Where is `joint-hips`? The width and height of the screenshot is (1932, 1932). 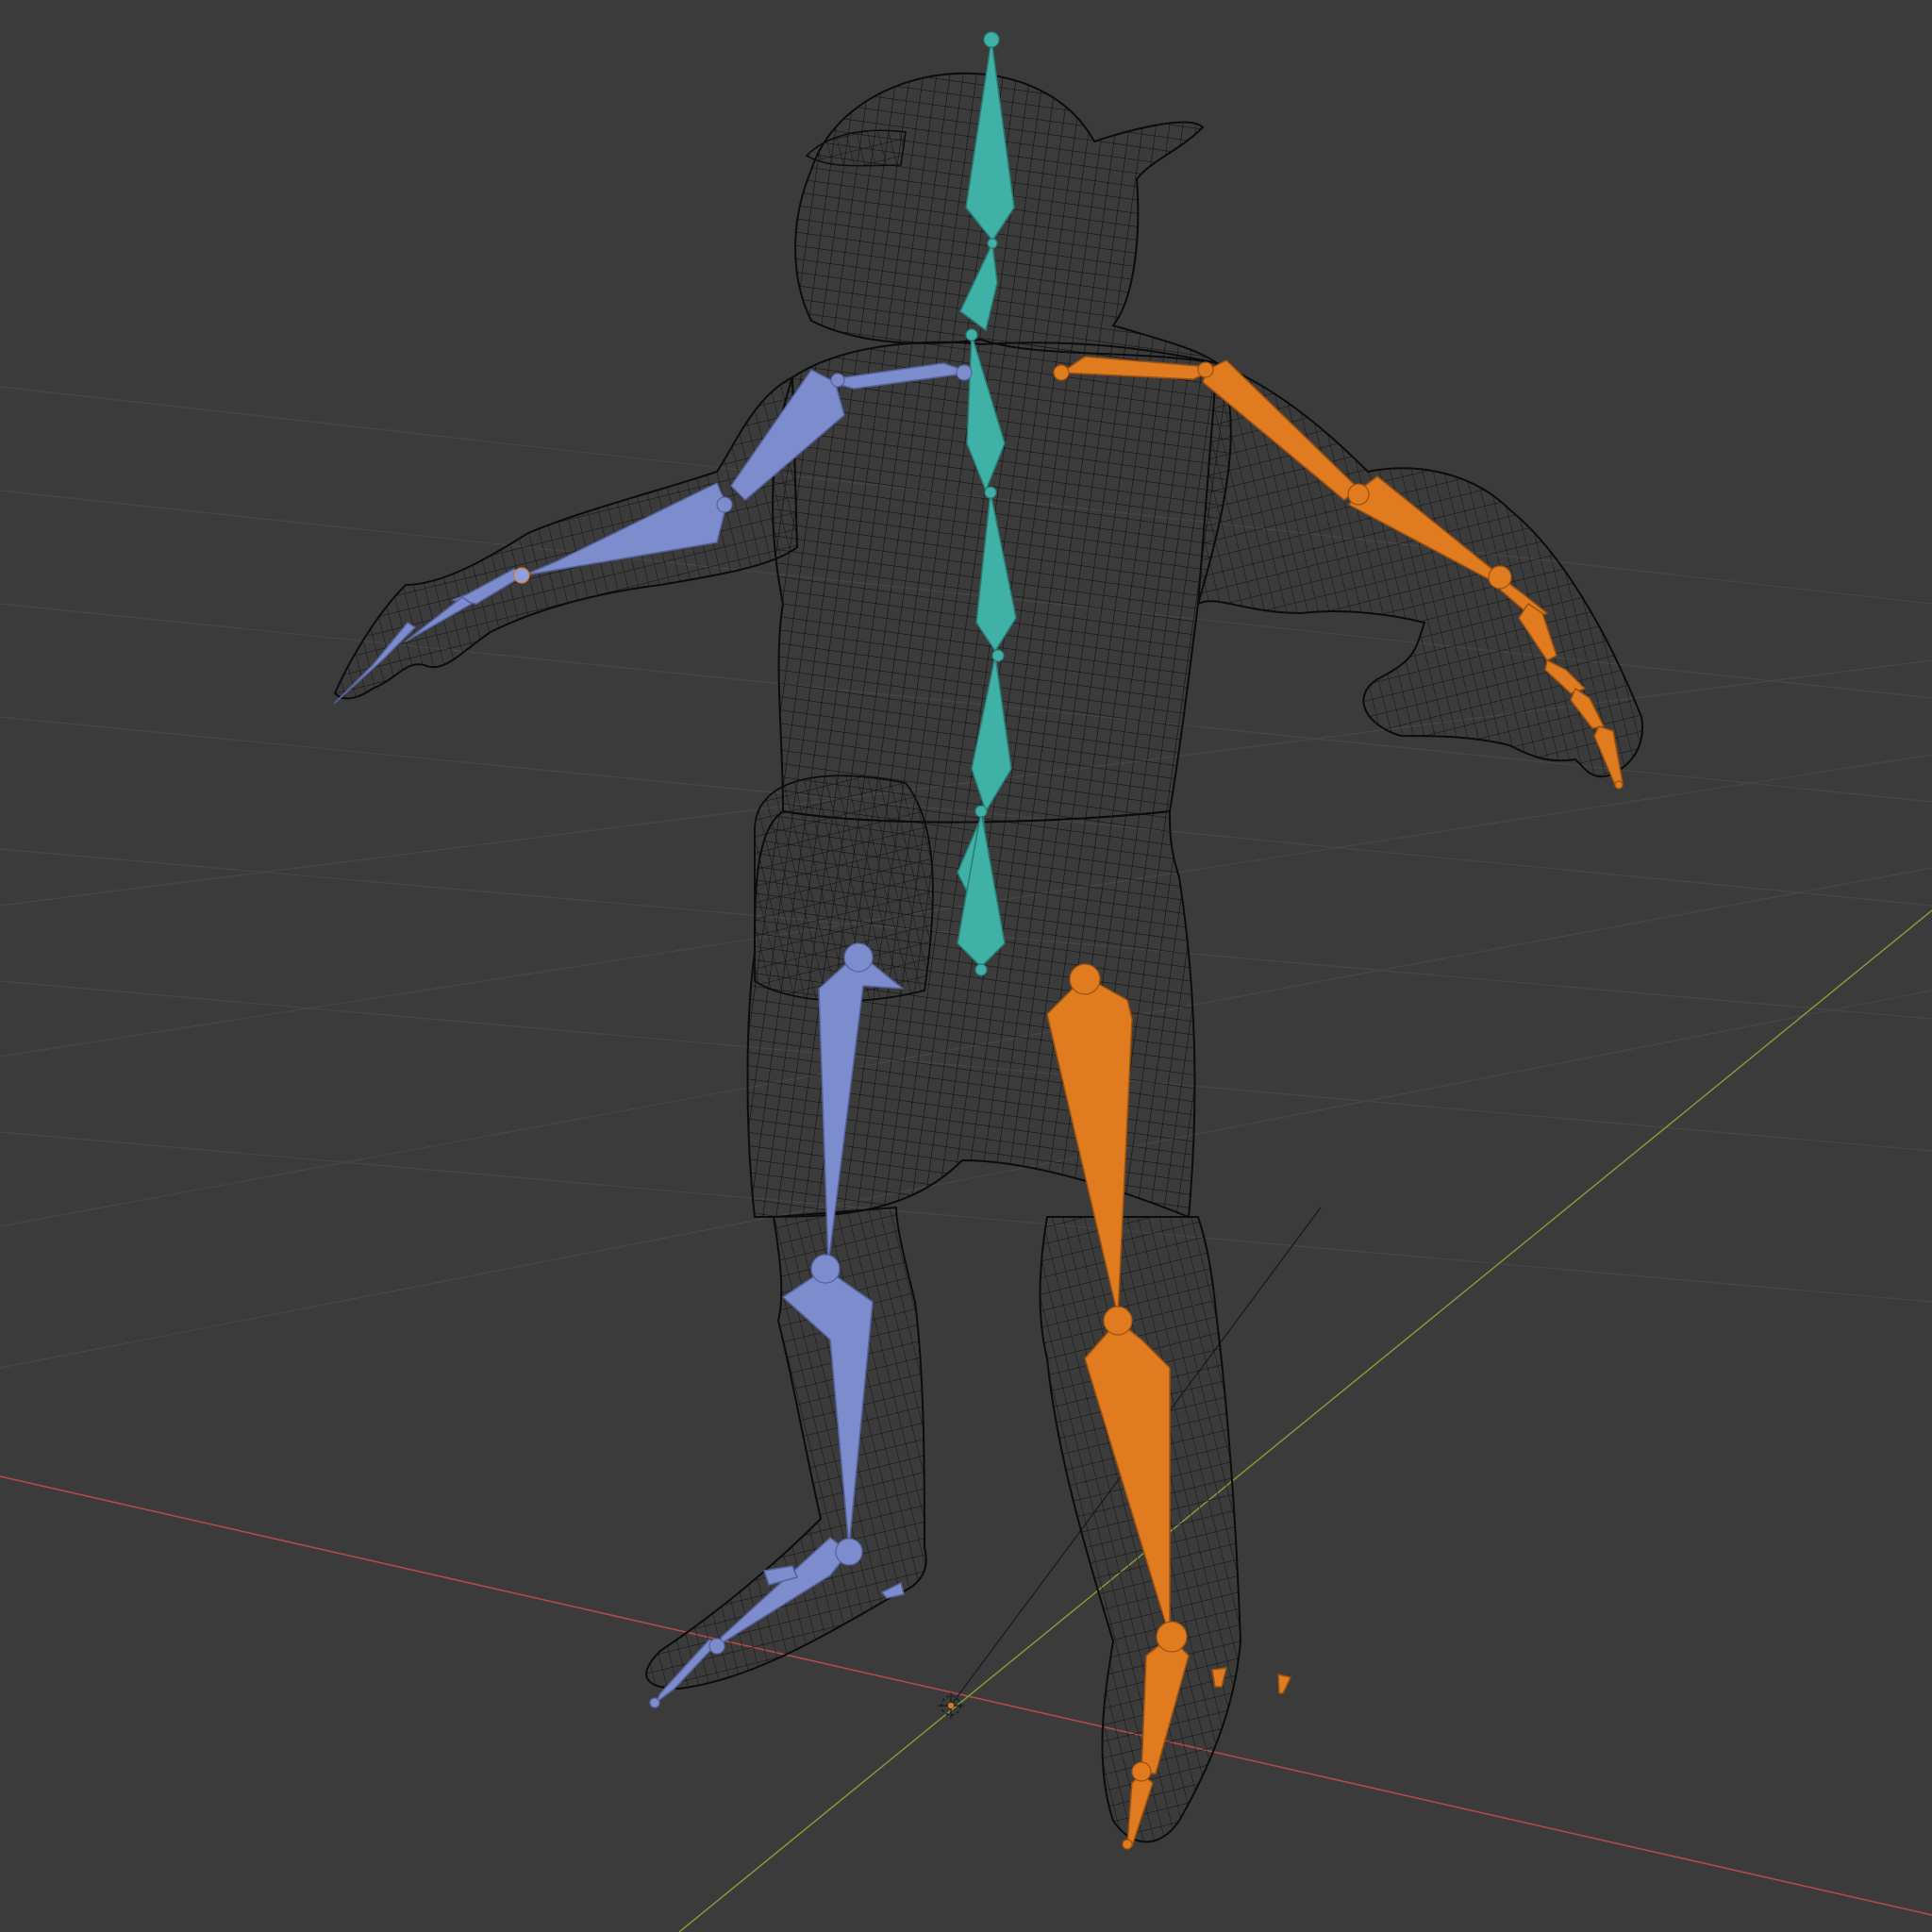 joint-hips is located at coordinates (981, 812).